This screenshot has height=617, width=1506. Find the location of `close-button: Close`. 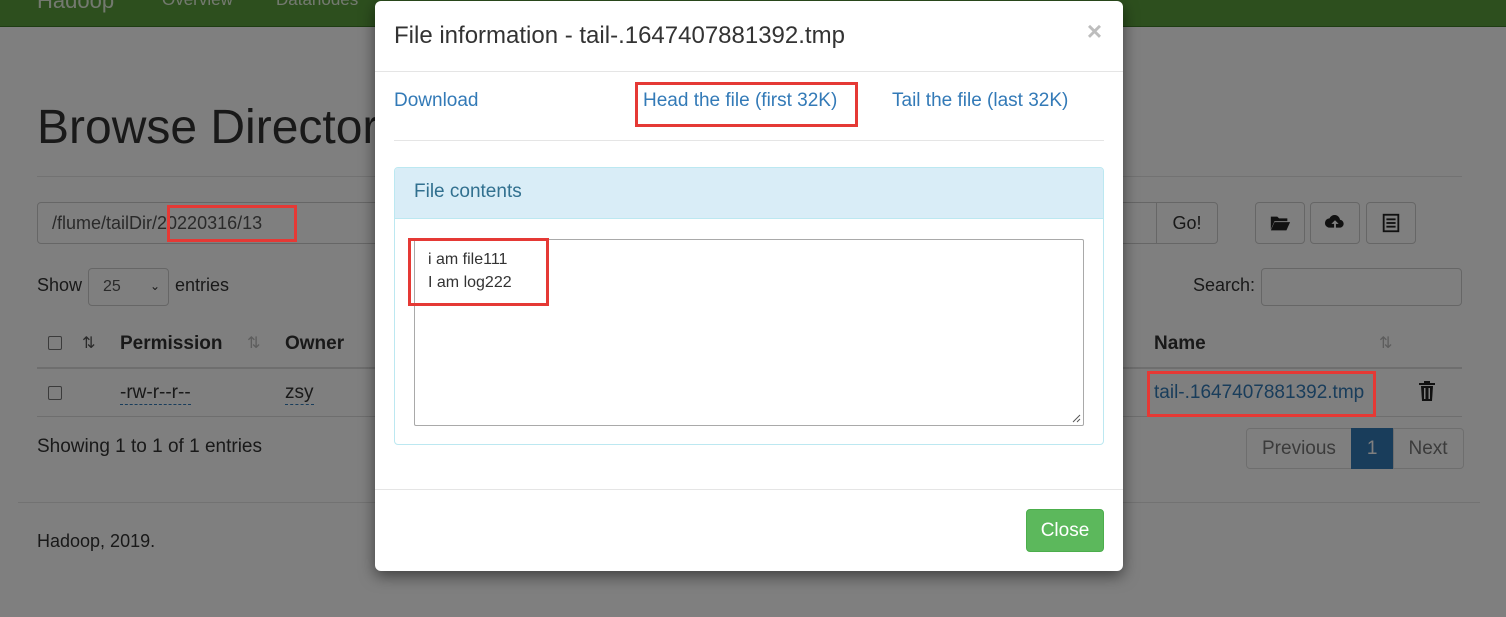

close-button: Close is located at coordinates (1065, 530).